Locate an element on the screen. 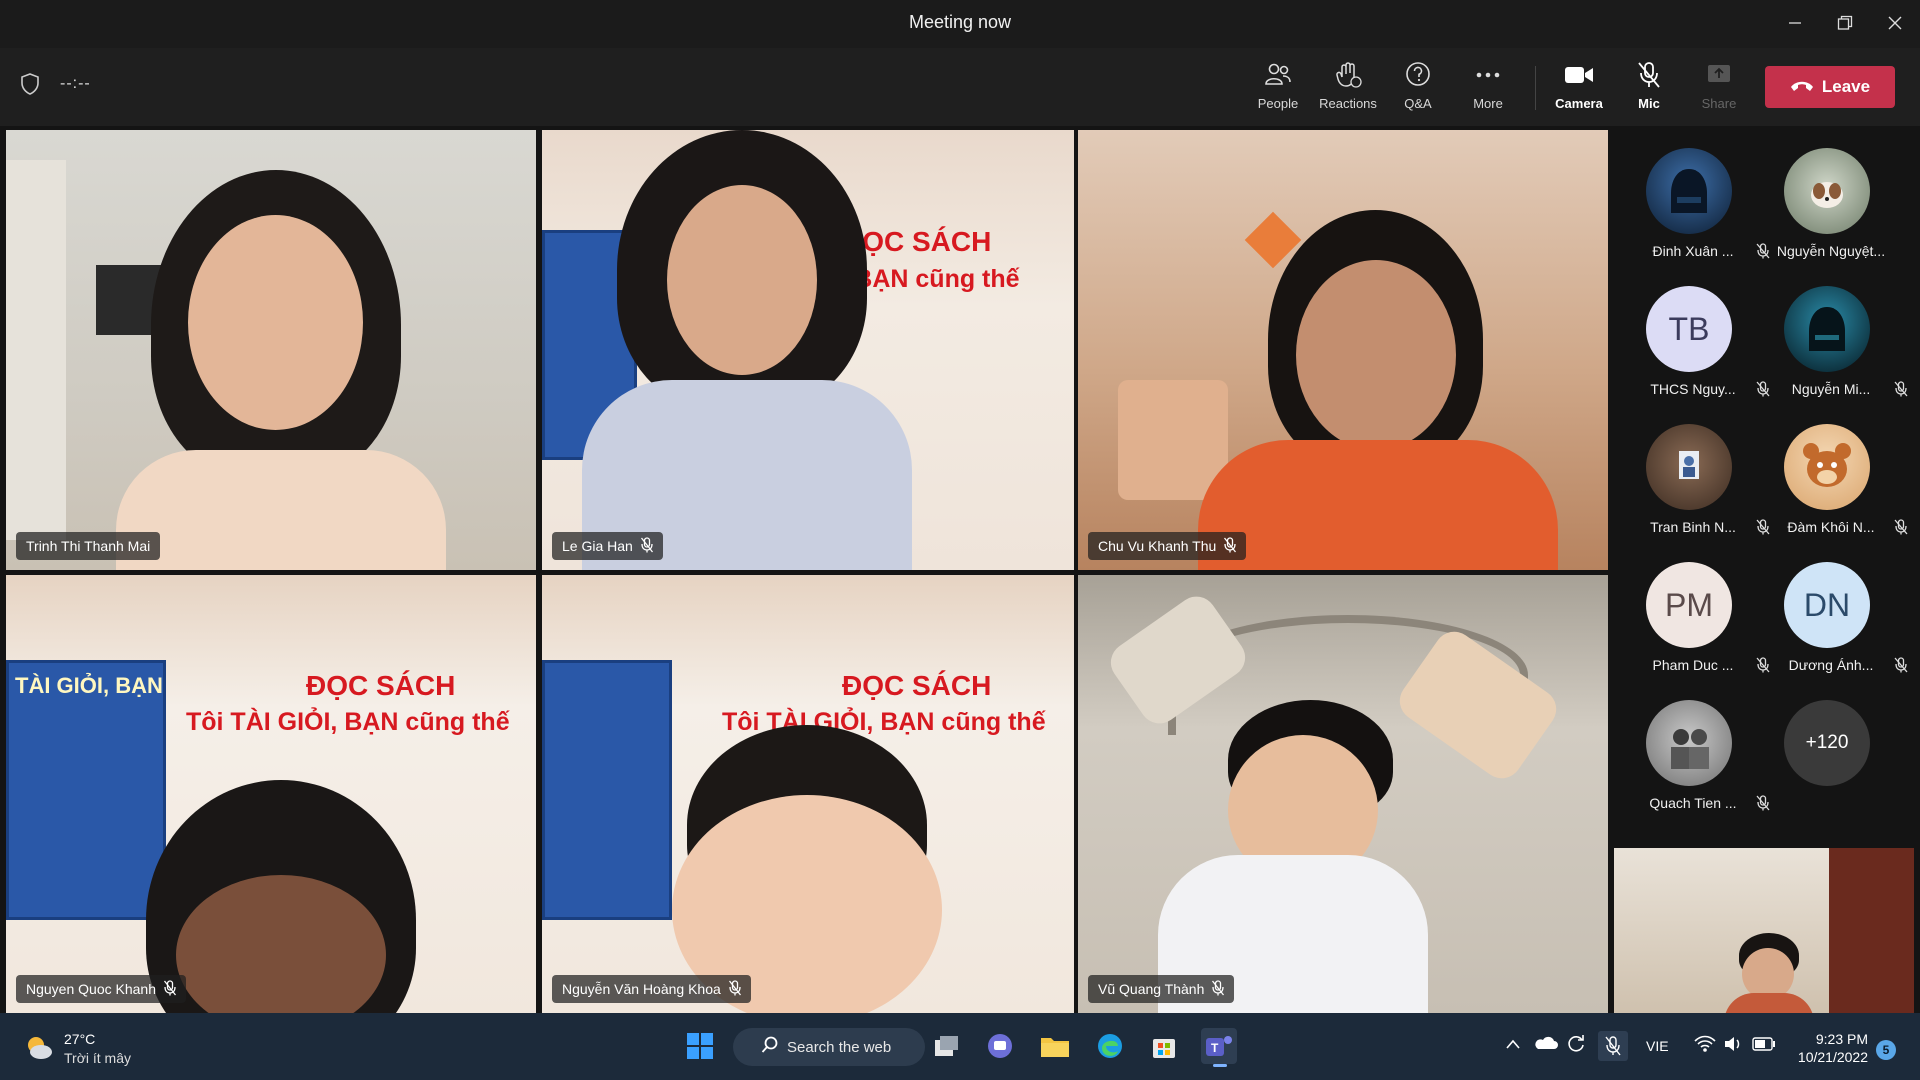 The image size is (1920, 1080). chat-icon is located at coordinates (1000, 1046).